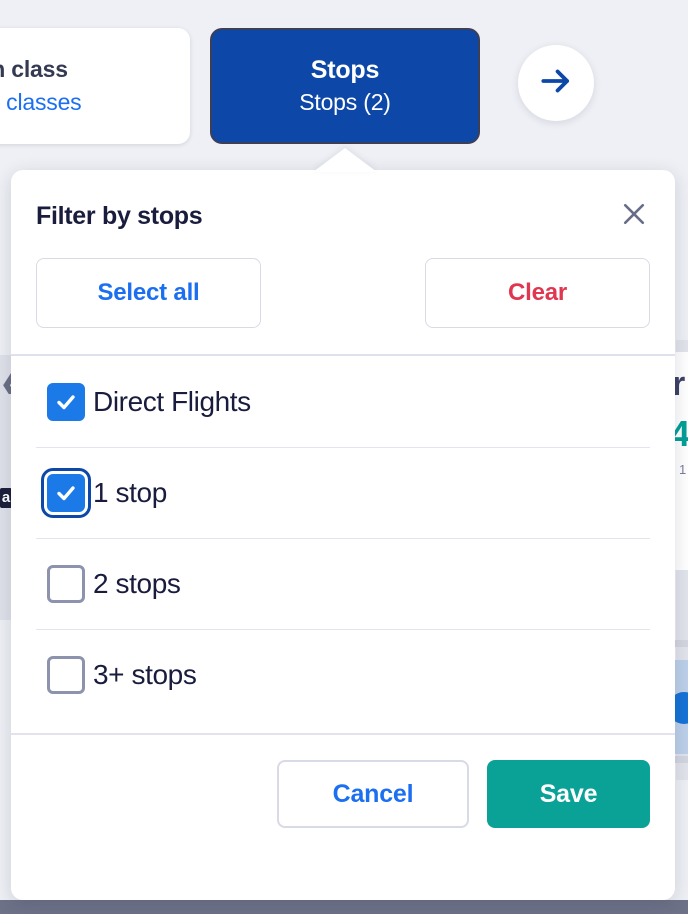  Describe the element at coordinates (145, 674) in the screenshot. I see `option-label: 3+ stops` at that location.